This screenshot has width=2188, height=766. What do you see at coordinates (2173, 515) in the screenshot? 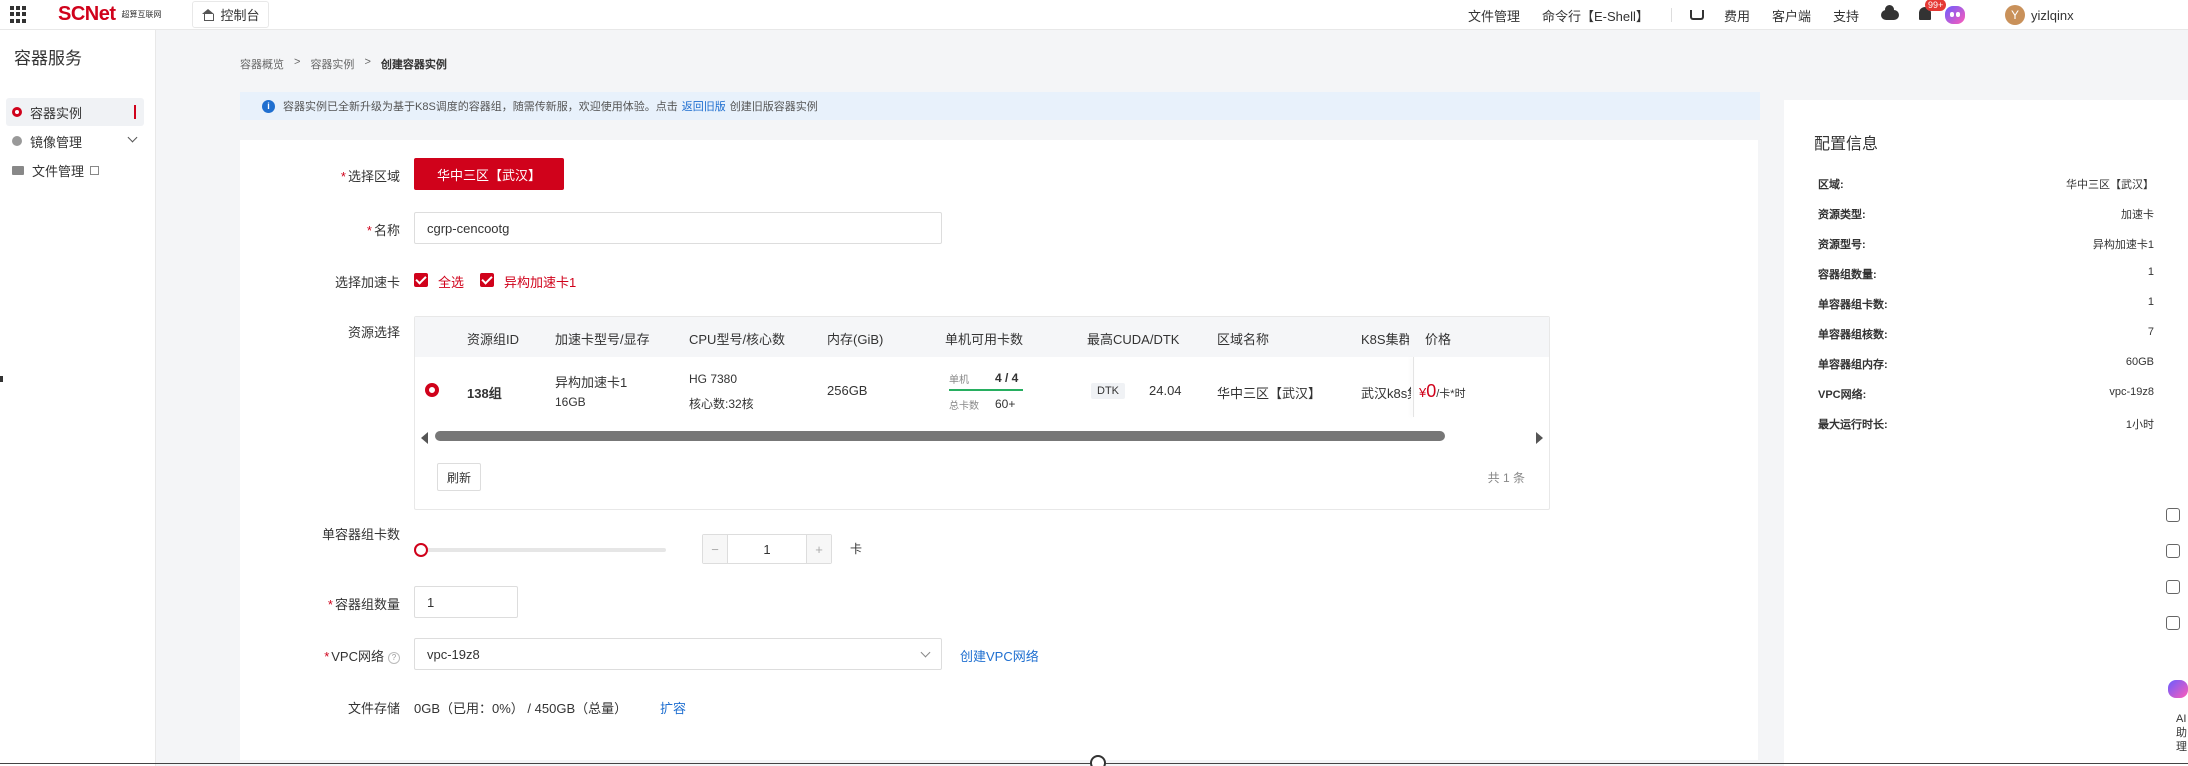
I see `headset-icon` at bounding box center [2173, 515].